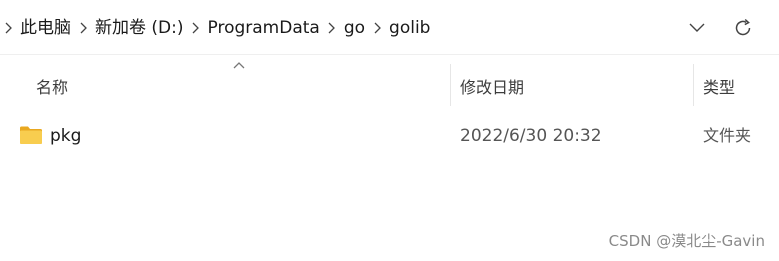  What do you see at coordinates (727, 135) in the screenshot?
I see `file-type: 文件夹` at bounding box center [727, 135].